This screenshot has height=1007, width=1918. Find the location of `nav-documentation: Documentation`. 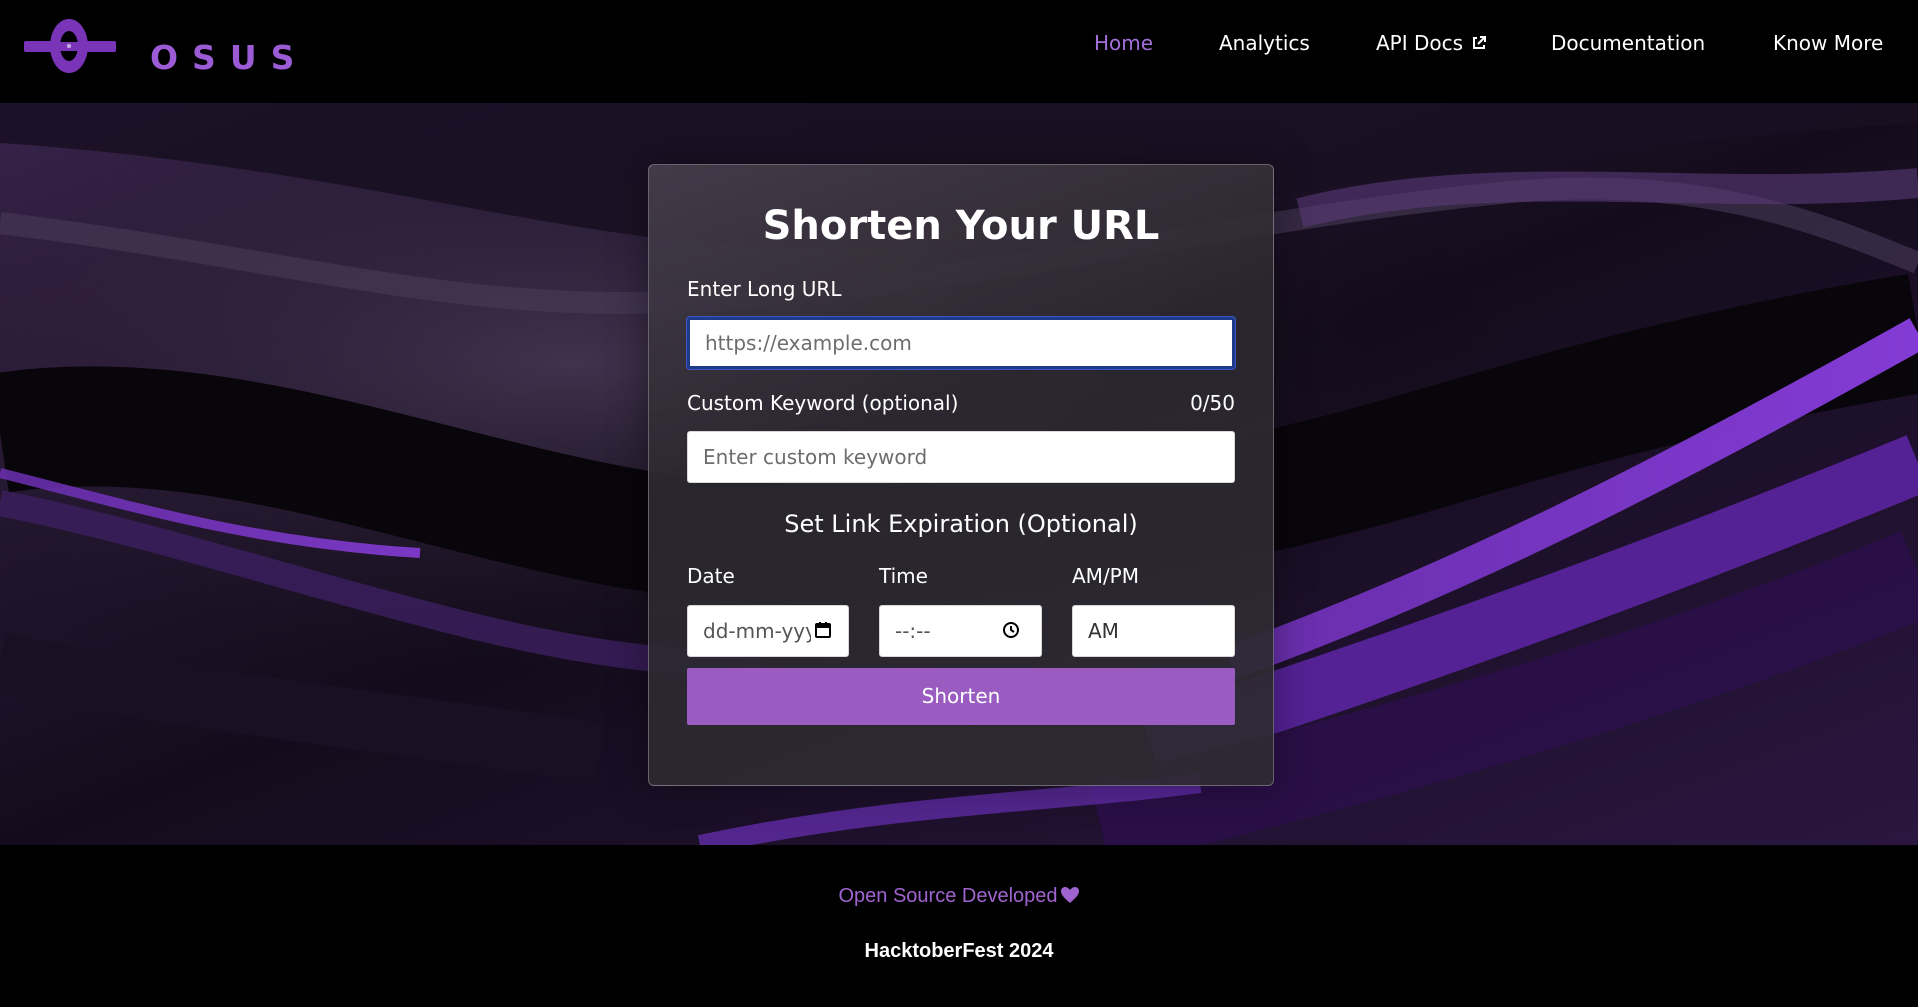

nav-documentation: Documentation is located at coordinates (1628, 43).